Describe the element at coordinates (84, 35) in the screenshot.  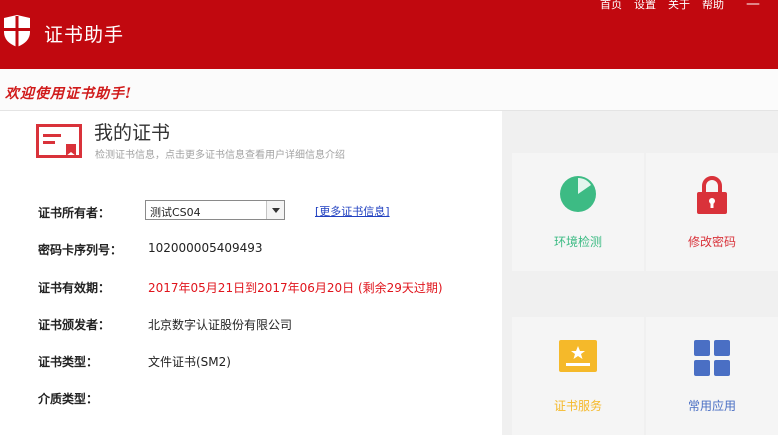
I see `app-title: 证书助手` at that location.